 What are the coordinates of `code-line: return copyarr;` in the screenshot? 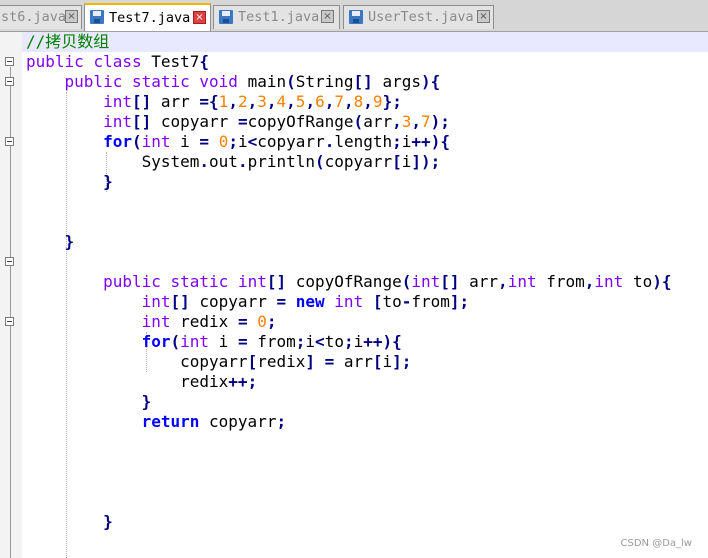 It's located at (156, 422).